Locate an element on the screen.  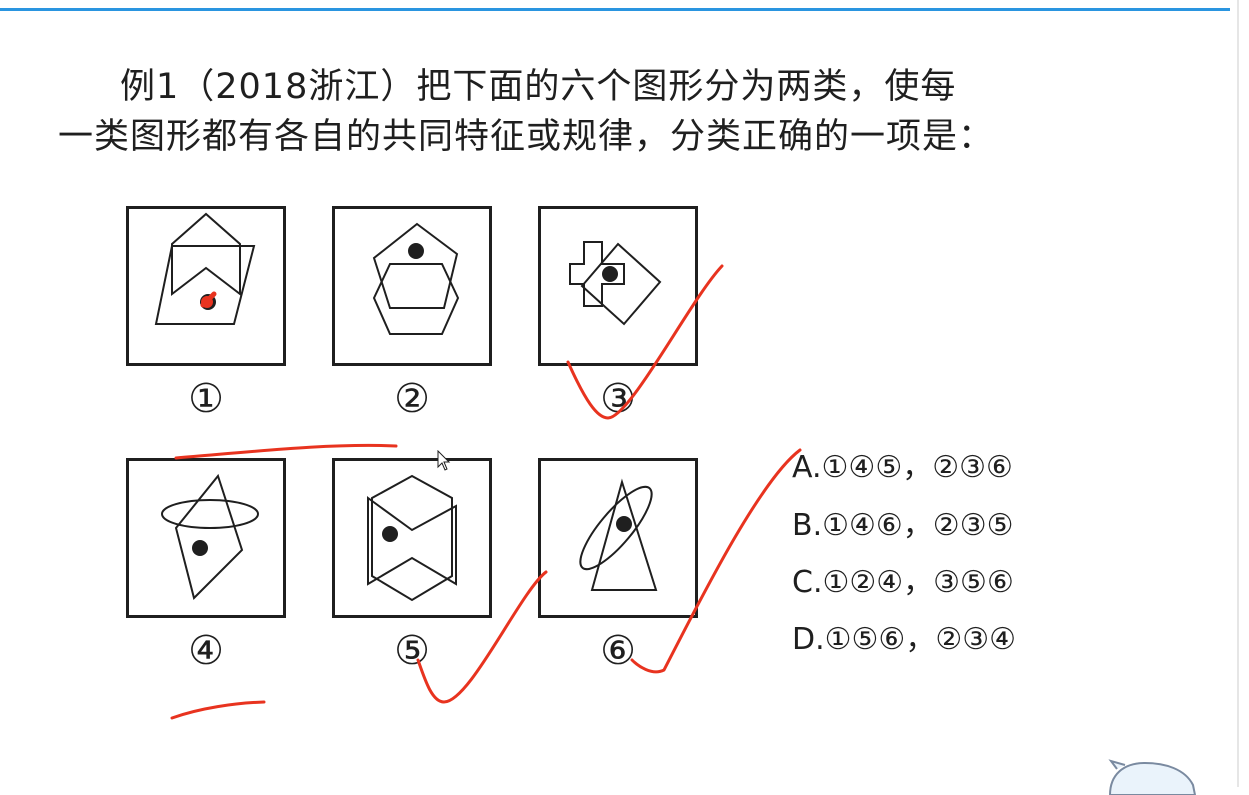
option-a: A.①④⑤，②③⑥ is located at coordinates (902, 464).